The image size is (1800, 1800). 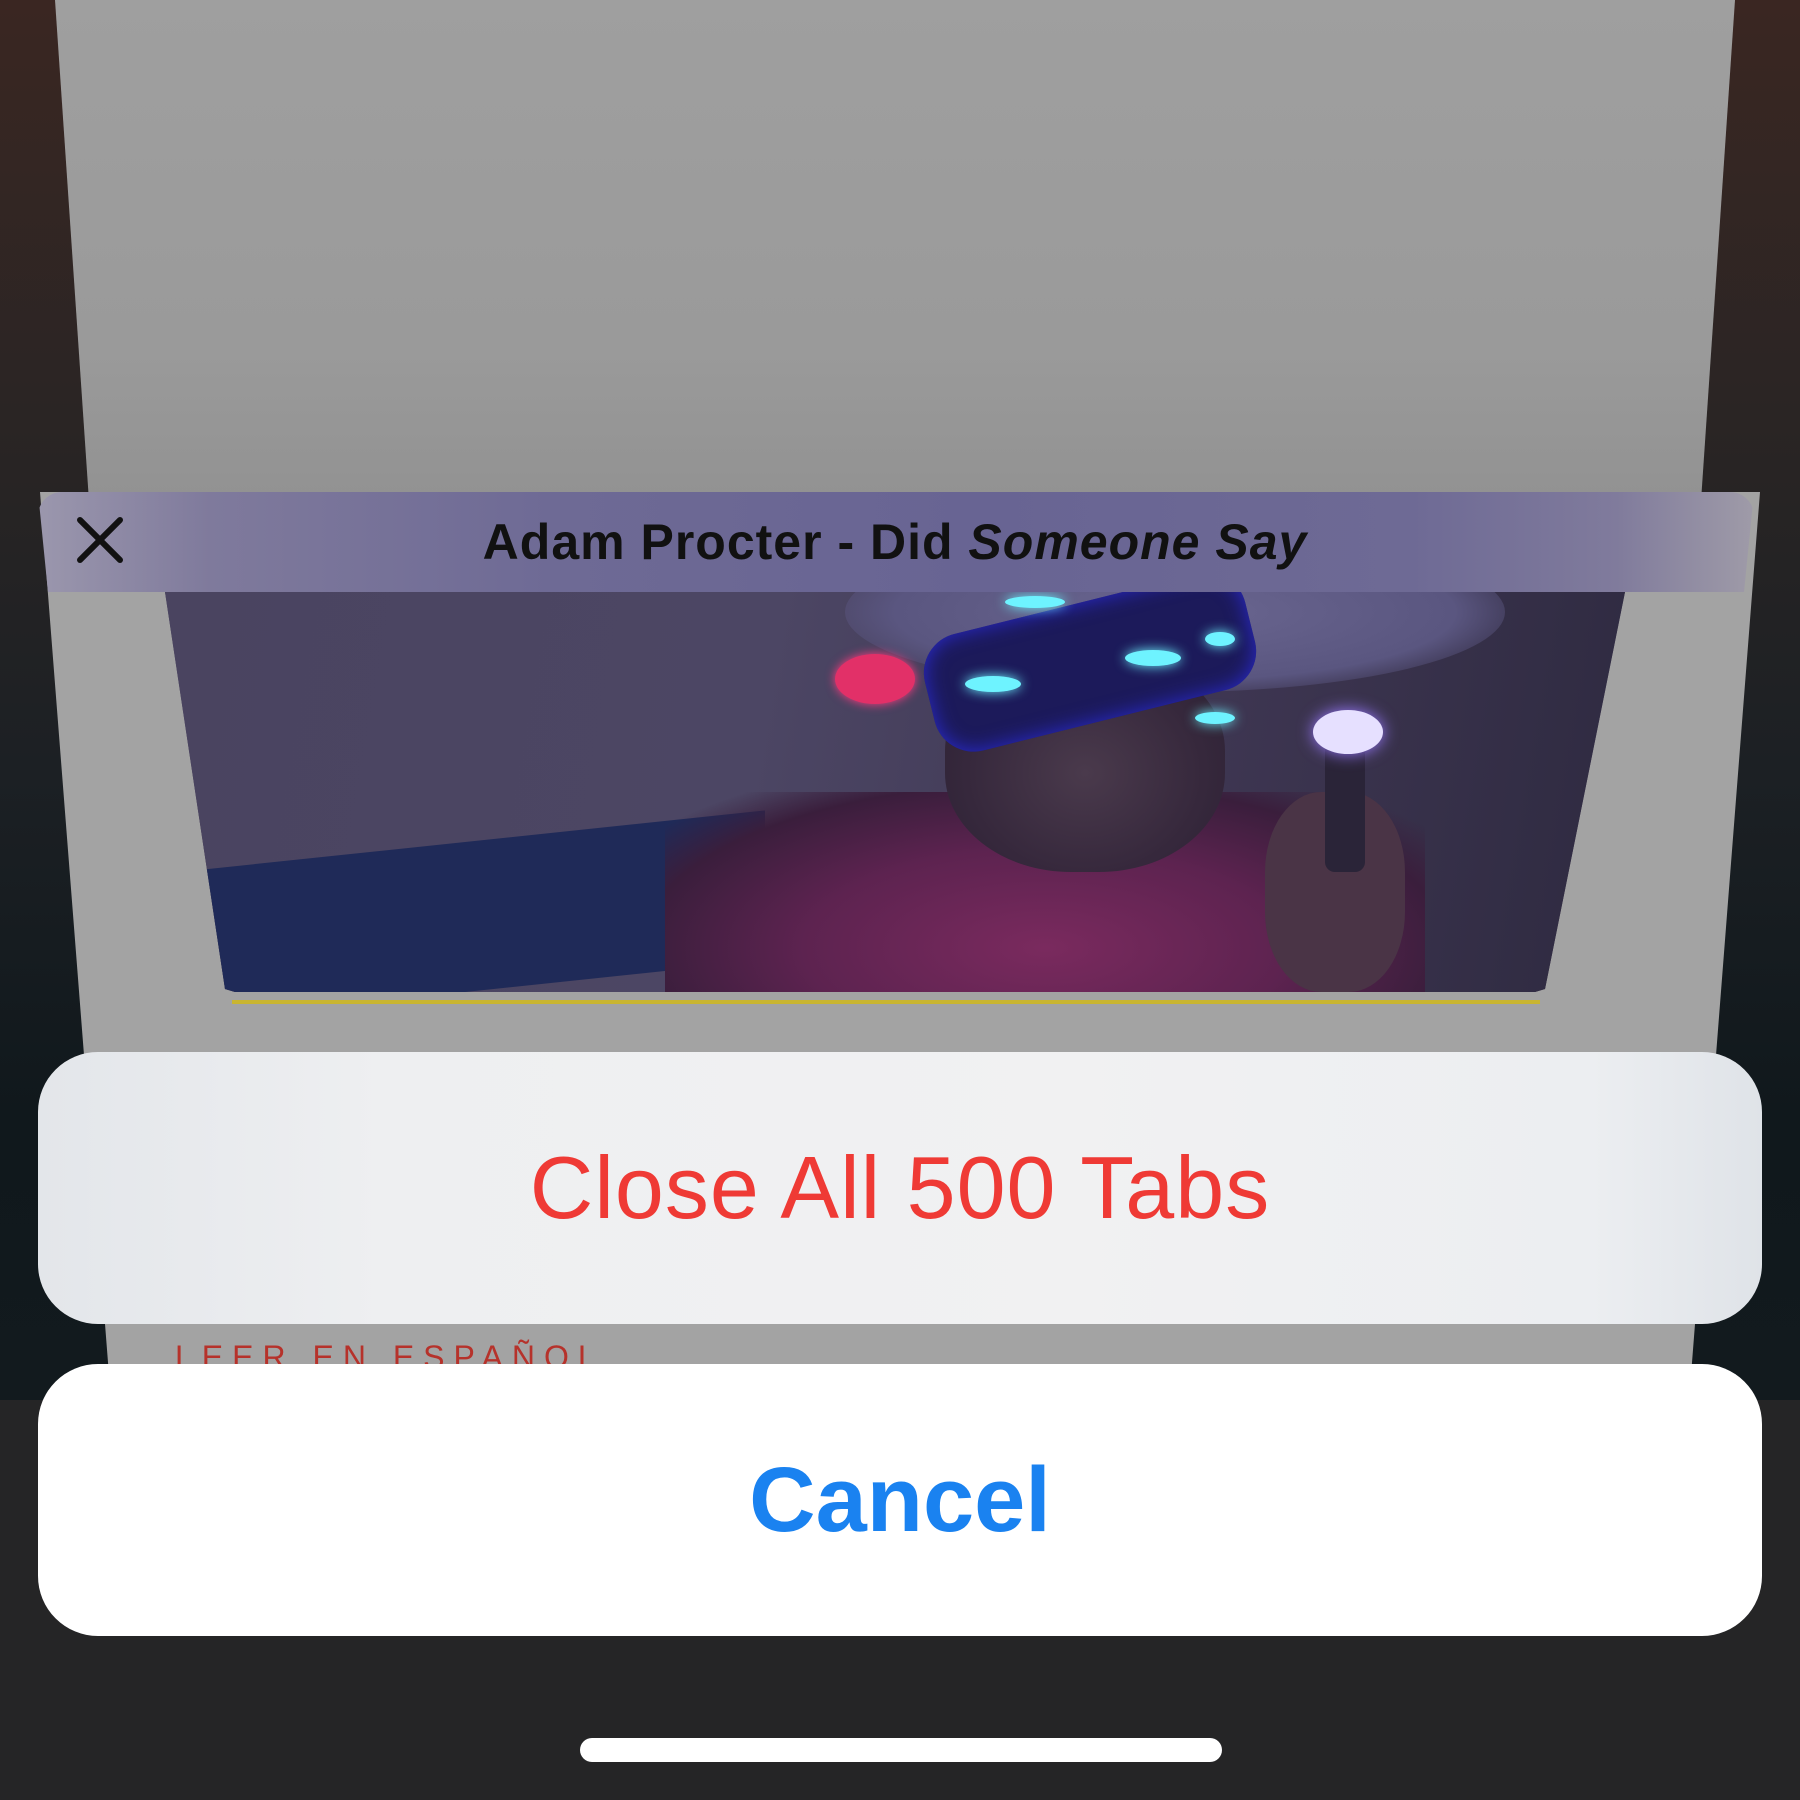 What do you see at coordinates (1348, 732) in the screenshot?
I see `image-controller-light` at bounding box center [1348, 732].